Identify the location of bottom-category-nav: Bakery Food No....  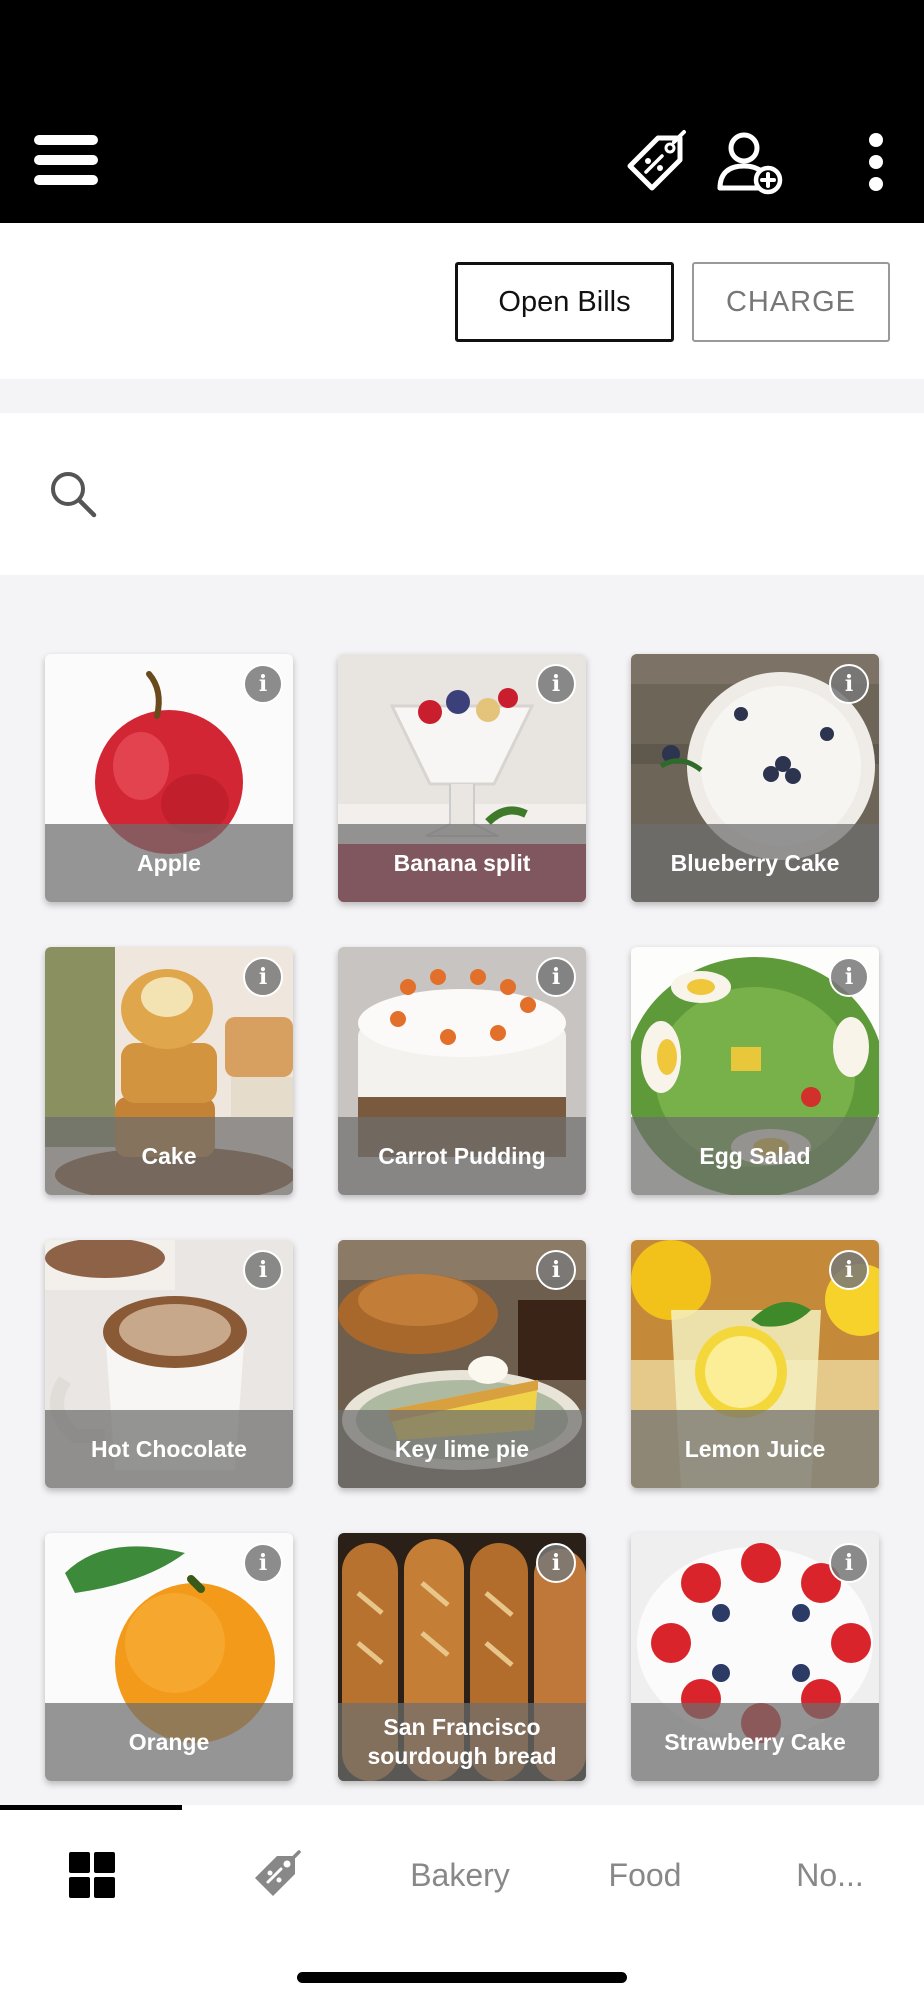
(462, 1902).